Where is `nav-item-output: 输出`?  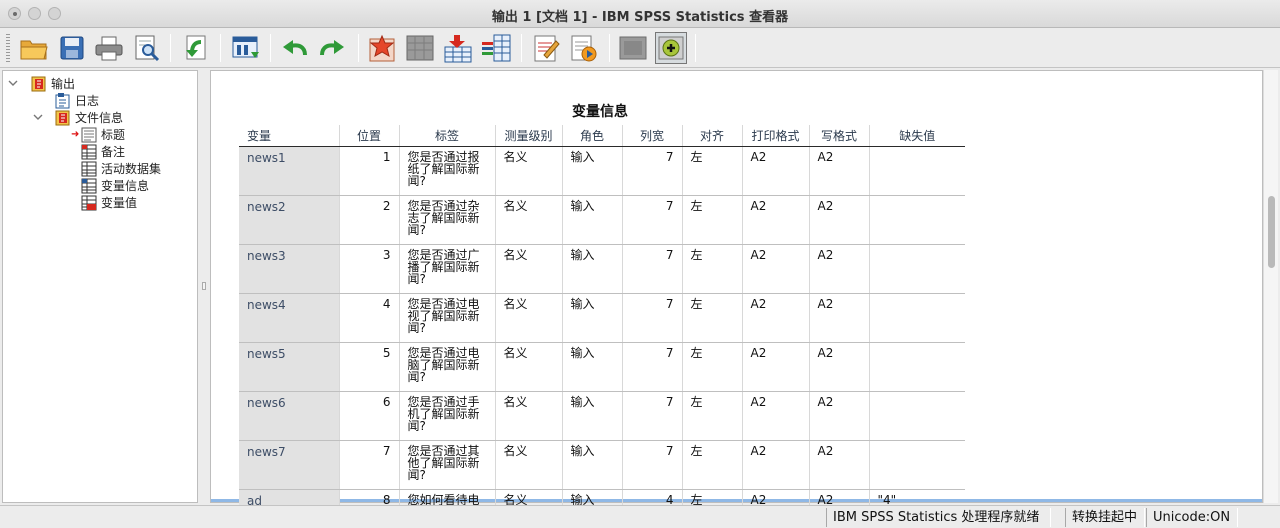
nav-item-output: 输出 is located at coordinates (53, 83).